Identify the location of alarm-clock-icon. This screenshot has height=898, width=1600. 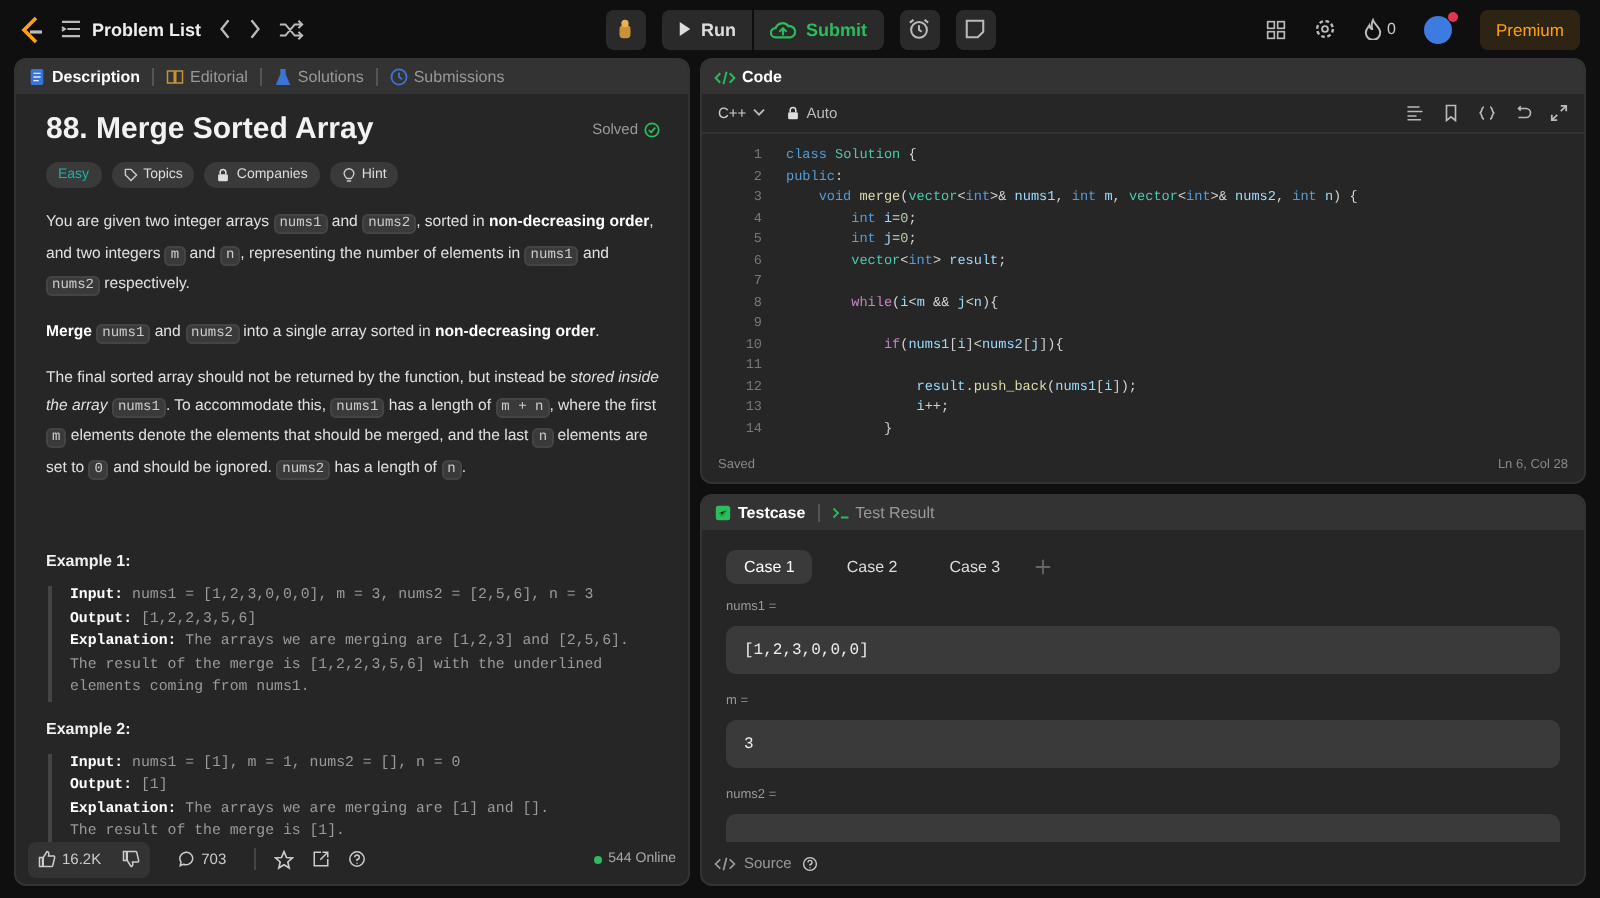
(919, 29).